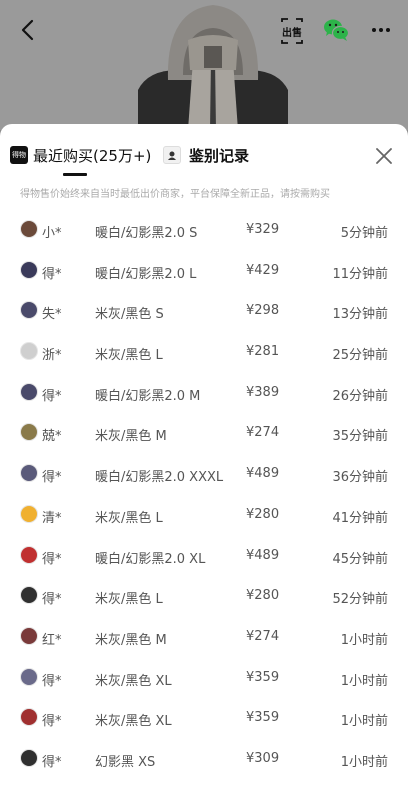 The image size is (408, 800). I want to click on purchase-row: 得* 幻影黑 XS ¥309 1小时前, so click(204, 760).